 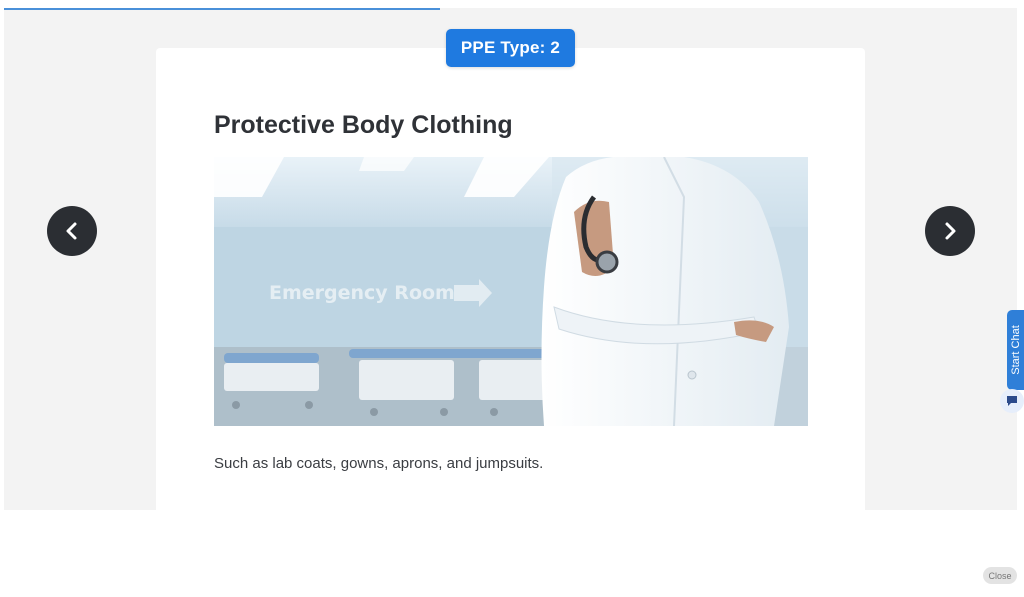 I want to click on chevron-right-icon, so click(x=950, y=231).